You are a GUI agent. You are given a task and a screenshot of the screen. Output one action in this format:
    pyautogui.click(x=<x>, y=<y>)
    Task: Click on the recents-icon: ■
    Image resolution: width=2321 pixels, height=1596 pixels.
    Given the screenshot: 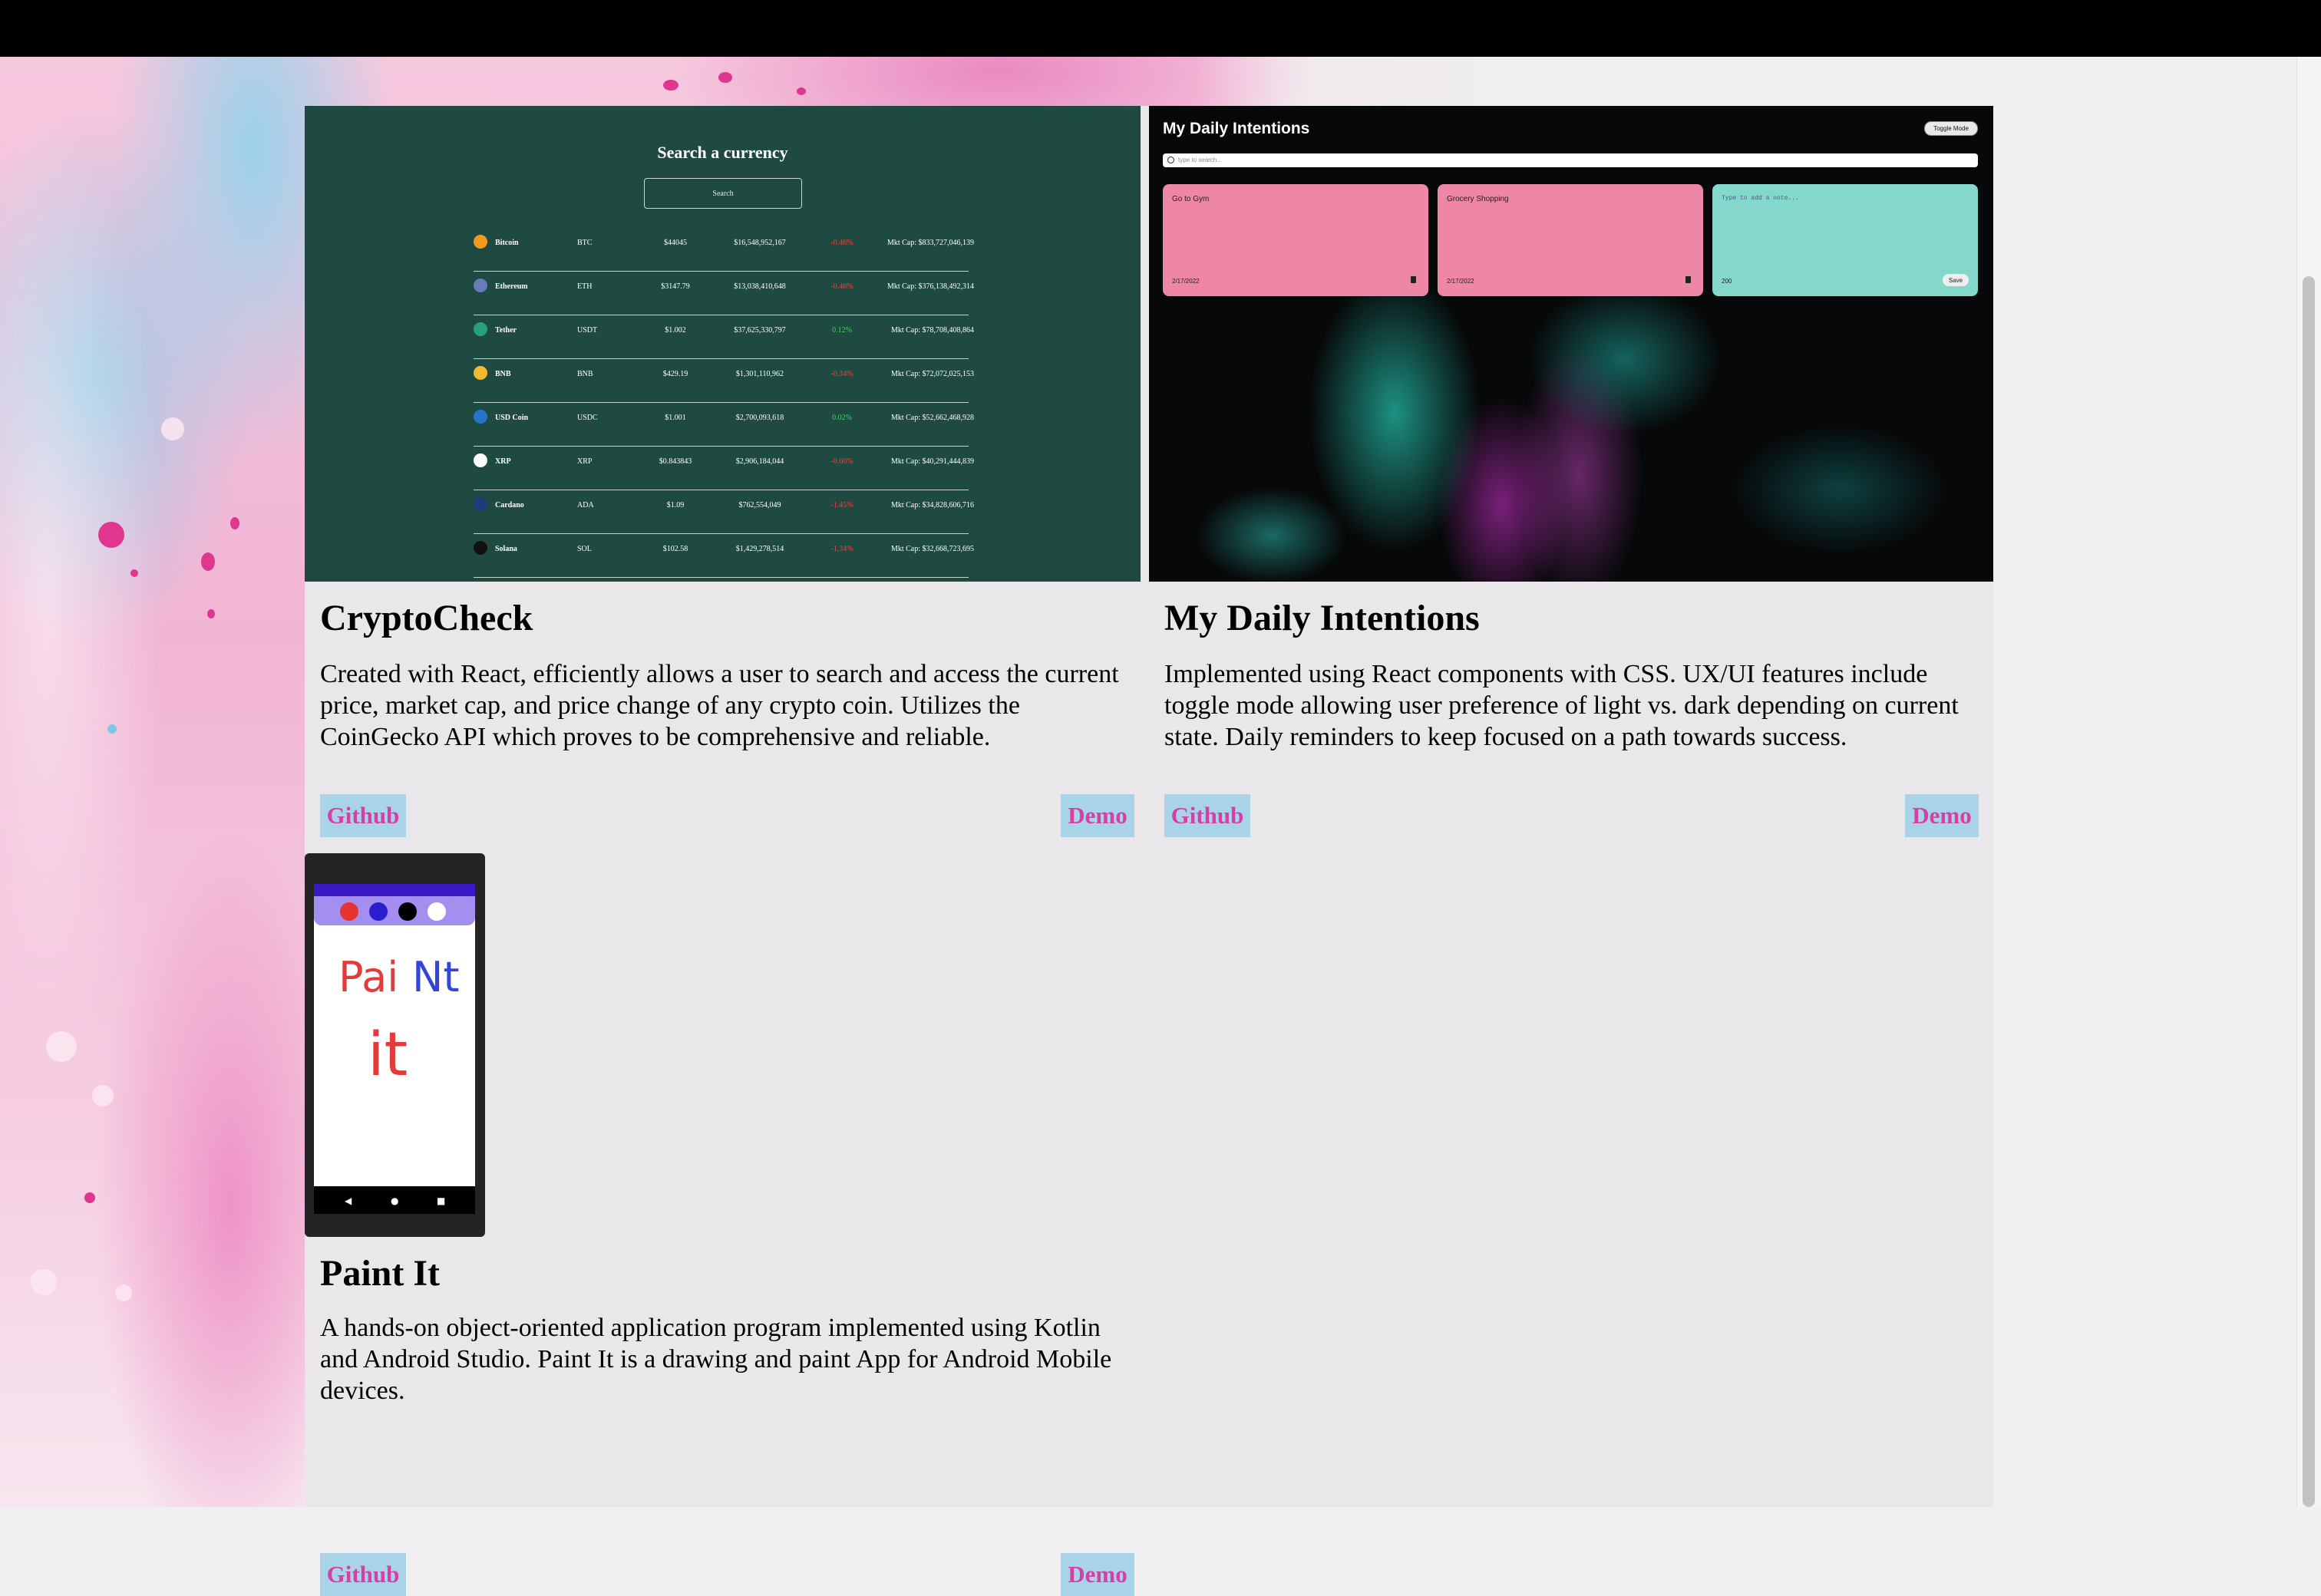 What is the action you would take?
    pyautogui.click(x=441, y=1200)
    